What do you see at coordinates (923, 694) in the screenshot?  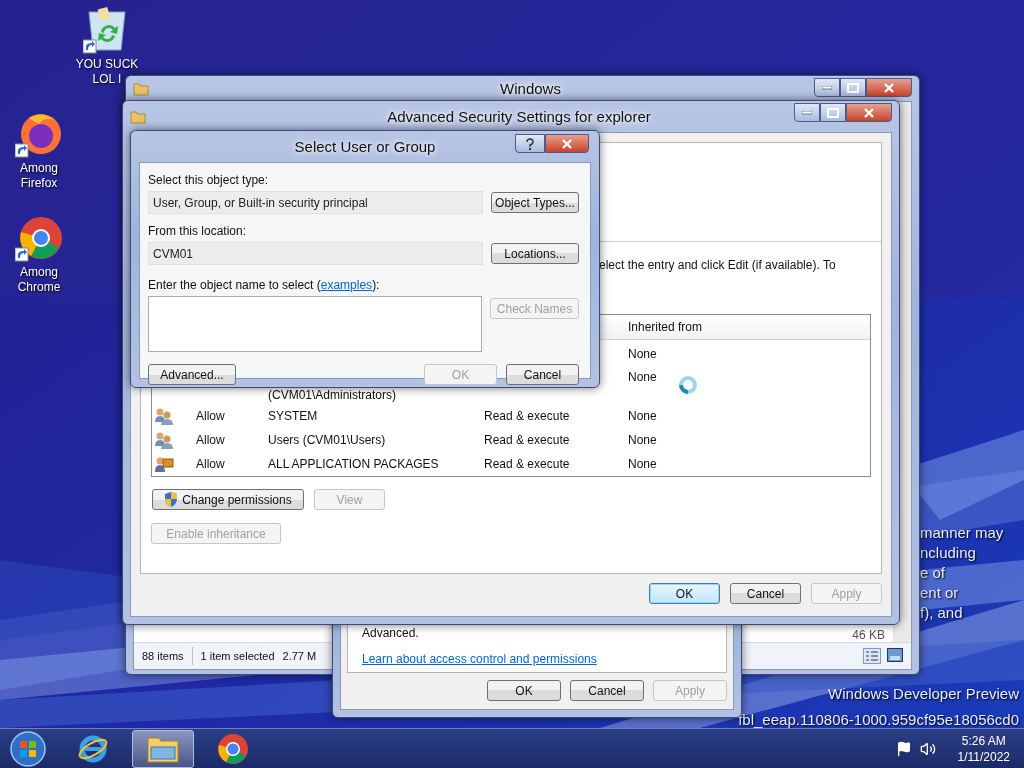 I see `edition-text: Windows Developer Preview` at bounding box center [923, 694].